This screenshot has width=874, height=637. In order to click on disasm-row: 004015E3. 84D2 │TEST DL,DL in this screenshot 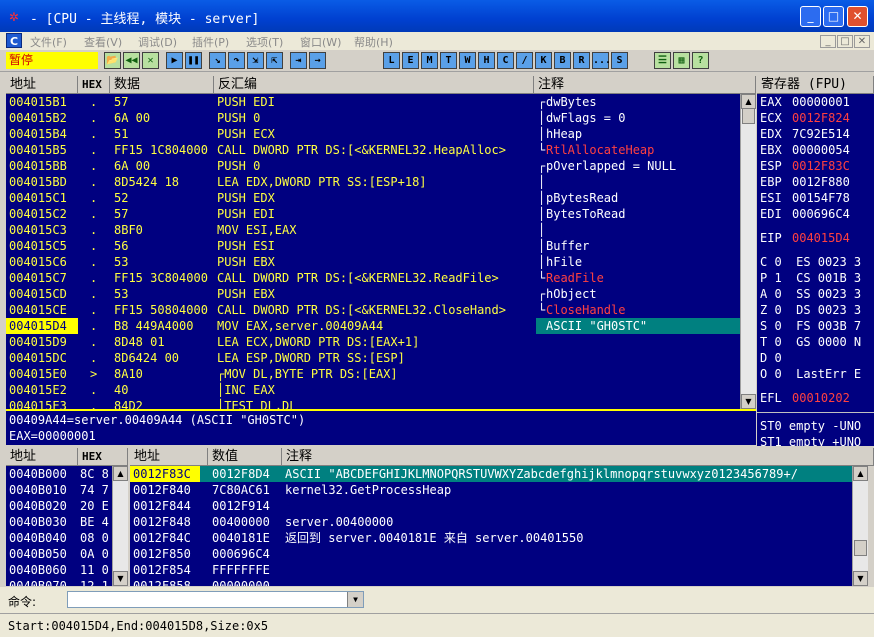, I will do `click(373, 403)`.